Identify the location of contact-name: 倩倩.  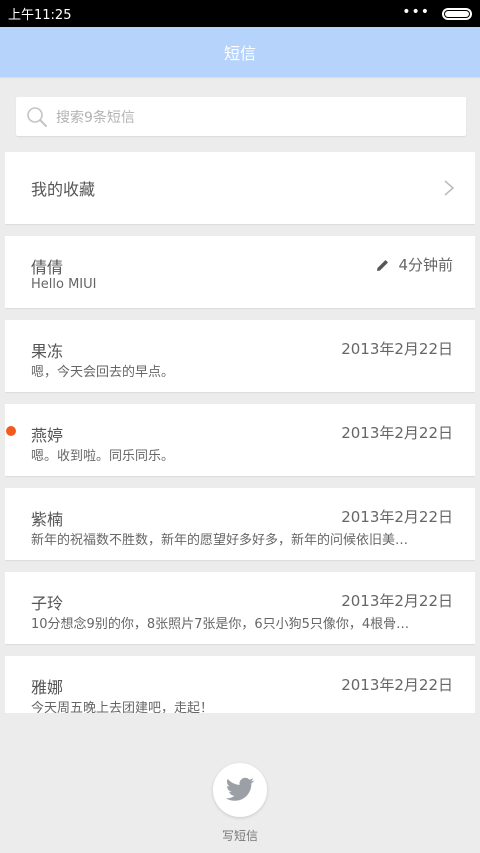
(47, 267).